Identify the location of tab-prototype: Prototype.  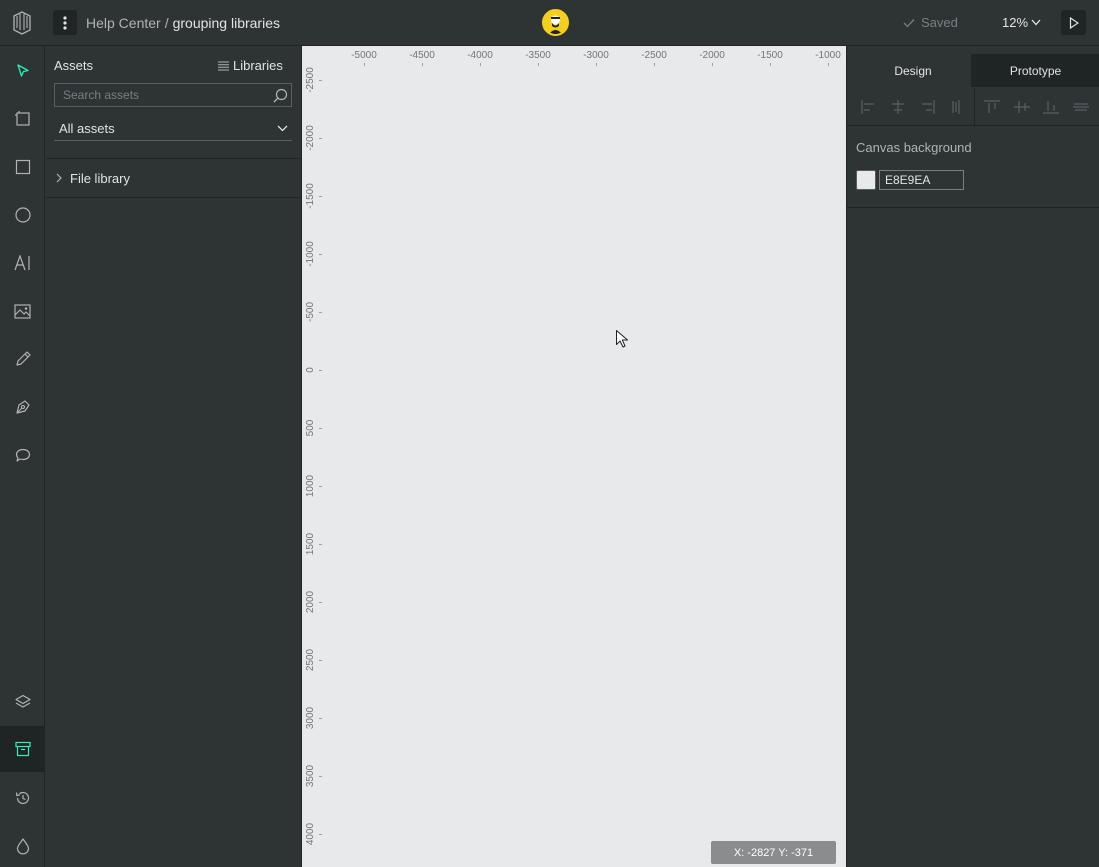
(1035, 70).